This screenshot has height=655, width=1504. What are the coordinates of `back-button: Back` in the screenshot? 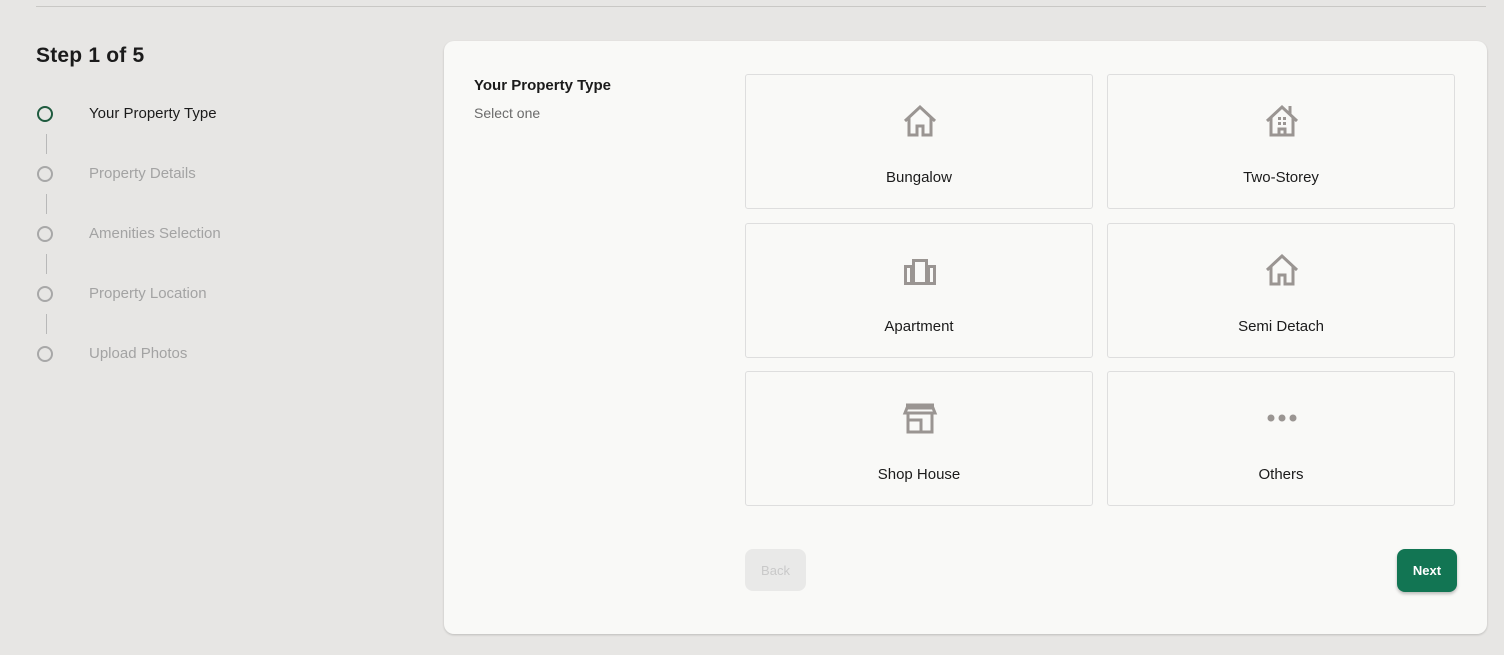 It's located at (775, 570).